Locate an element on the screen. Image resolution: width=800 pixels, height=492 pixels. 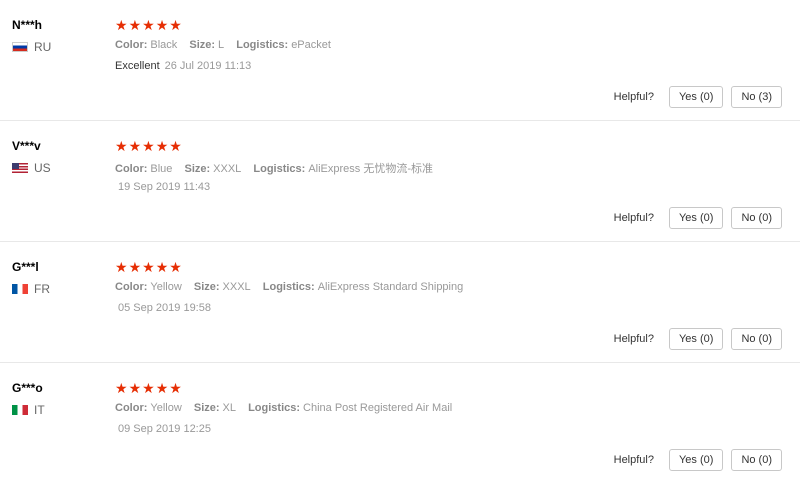
logistics-value: AliExpress 无忧物流-标准 is located at coordinates (371, 169).